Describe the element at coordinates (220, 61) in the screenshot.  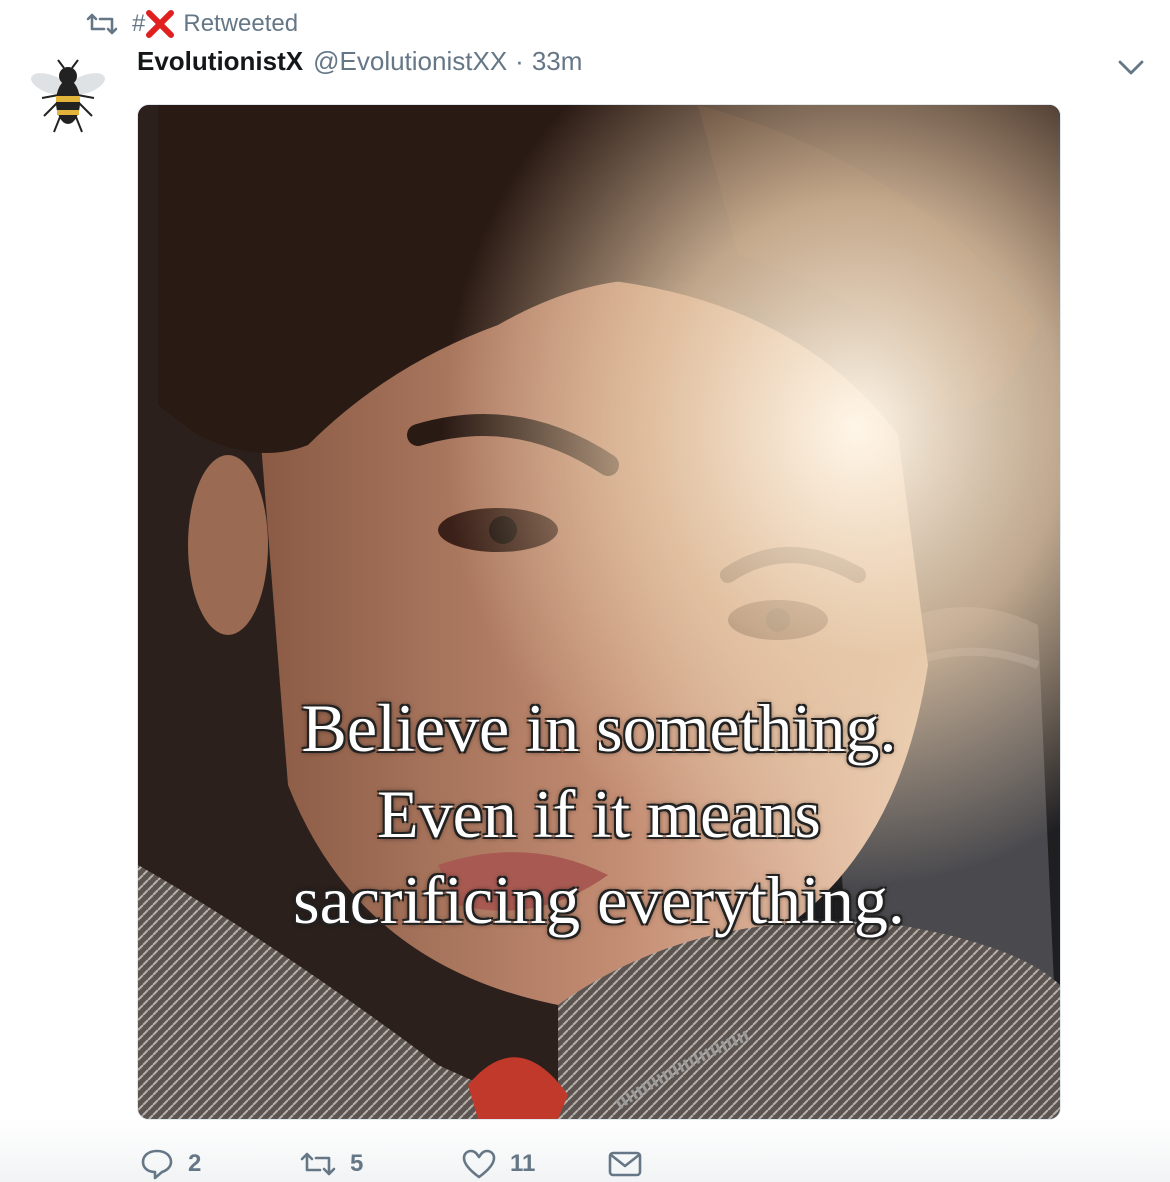
I see `display-name: EvolutionistX` at that location.